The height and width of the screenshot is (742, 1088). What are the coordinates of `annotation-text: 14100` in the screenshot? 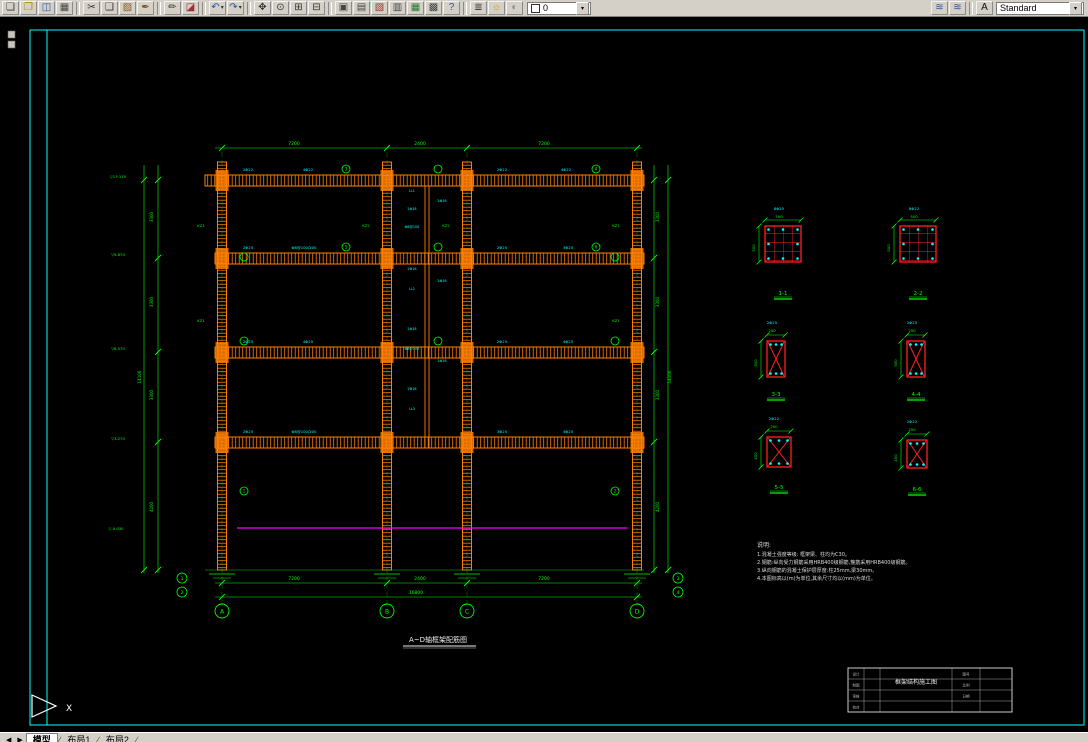 It's located at (669, 376).